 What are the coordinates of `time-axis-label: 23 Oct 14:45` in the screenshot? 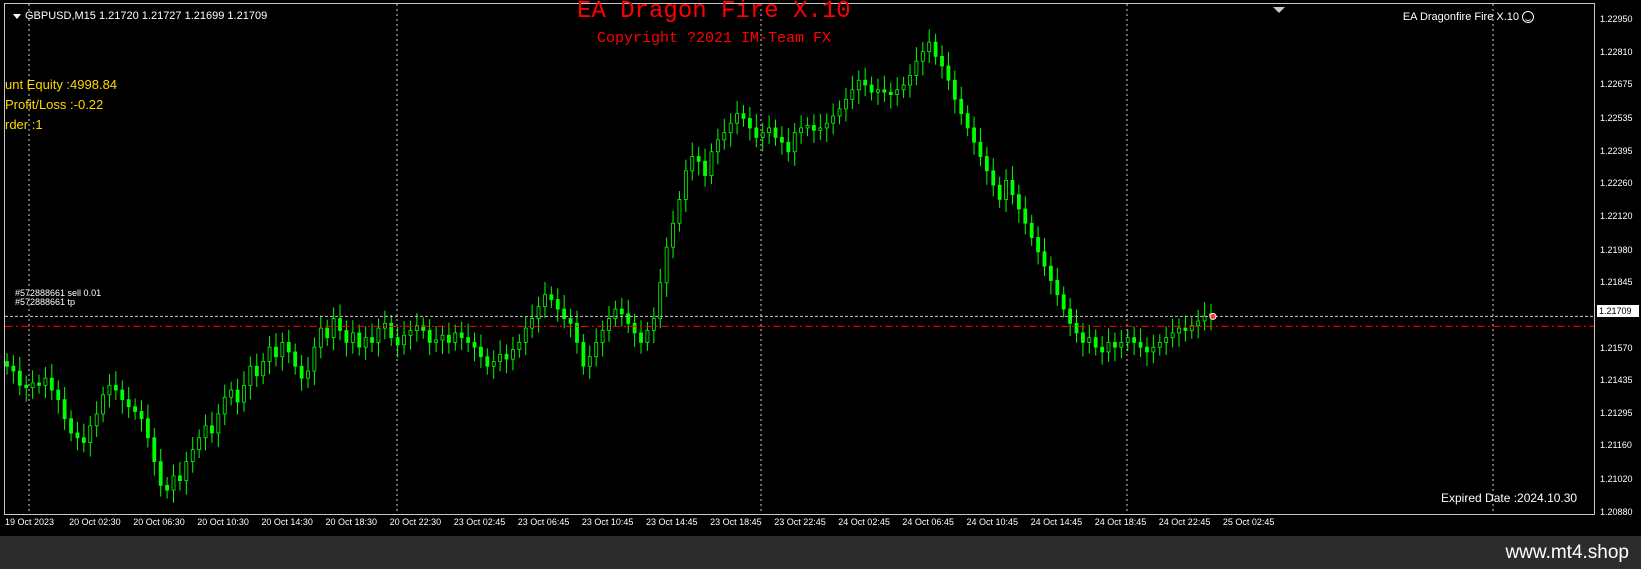 It's located at (672, 522).